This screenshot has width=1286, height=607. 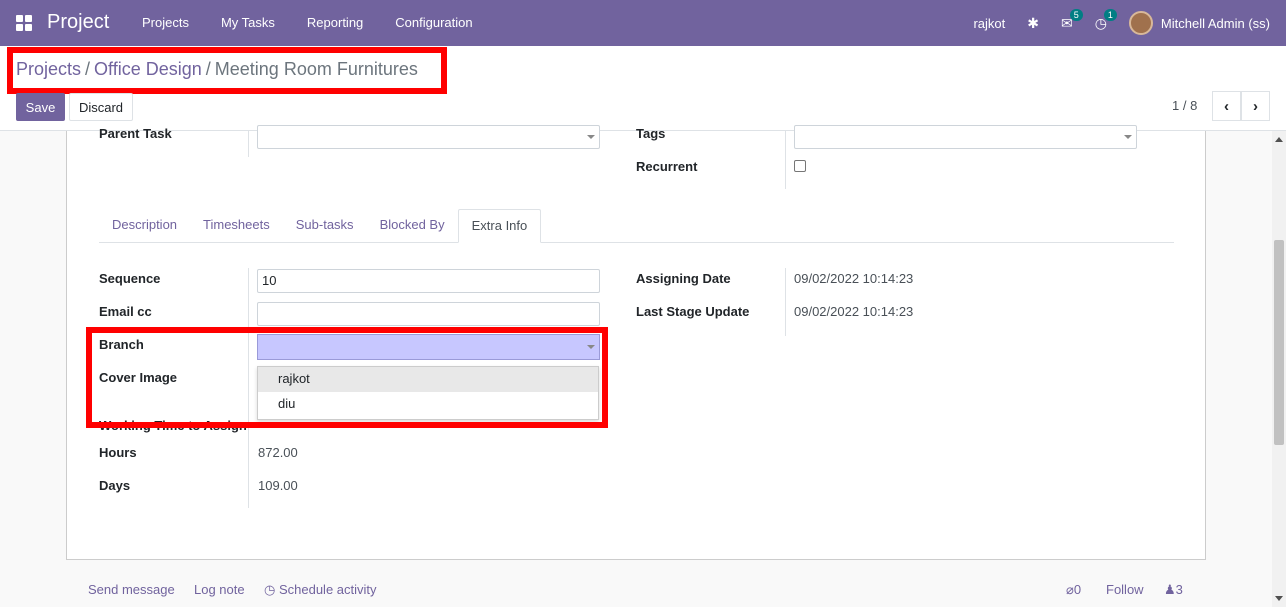 I want to click on scroll-down-arrow-icon, so click(x=1279, y=598).